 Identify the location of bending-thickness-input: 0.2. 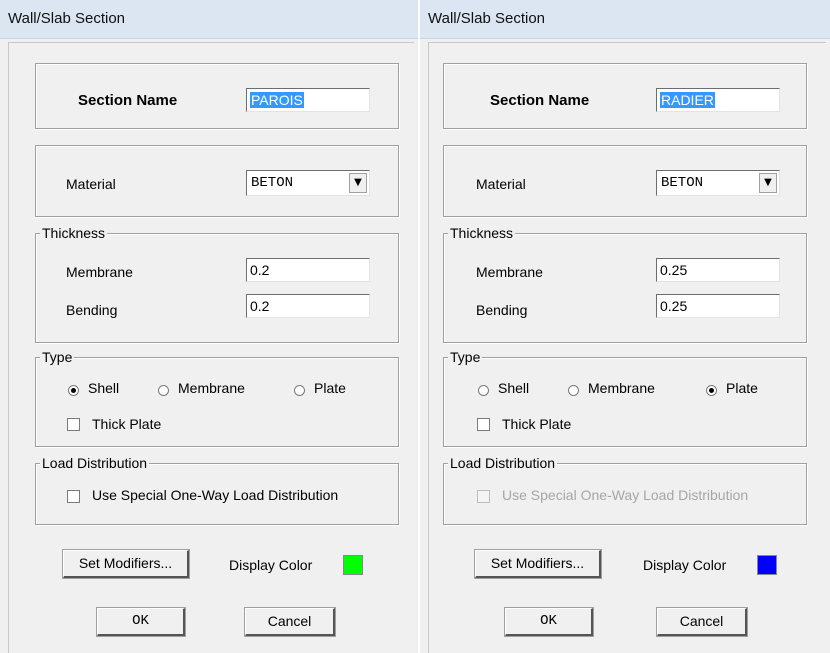
(308, 306).